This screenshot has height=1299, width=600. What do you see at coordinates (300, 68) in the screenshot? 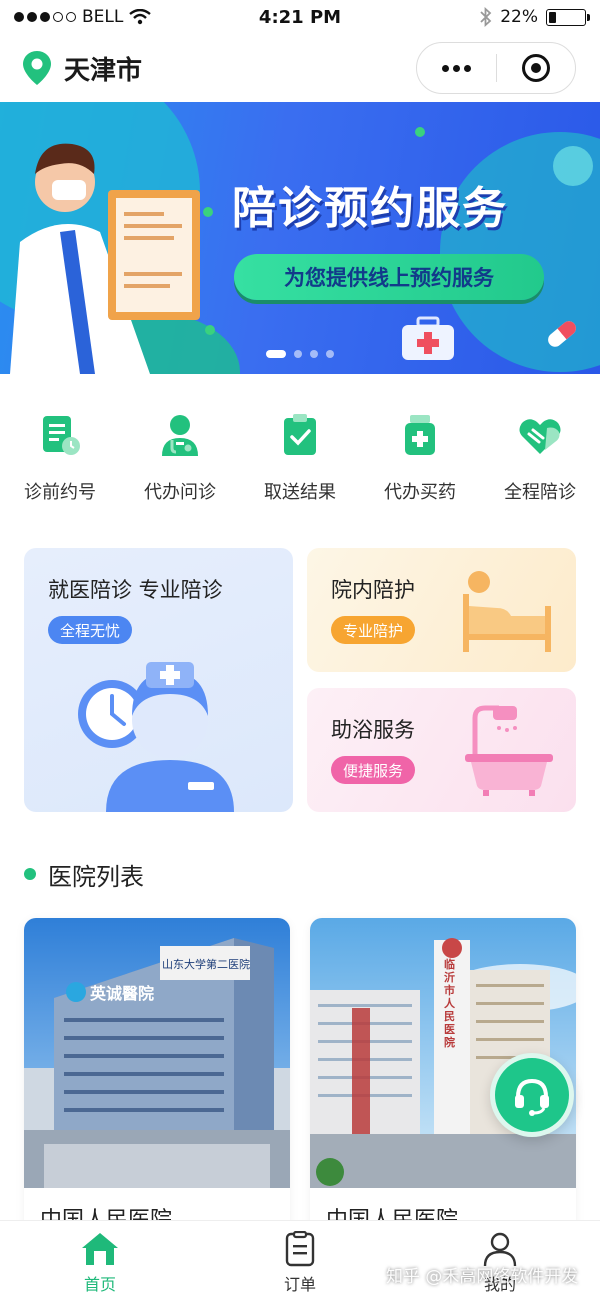
I see `header: 天津市` at bounding box center [300, 68].